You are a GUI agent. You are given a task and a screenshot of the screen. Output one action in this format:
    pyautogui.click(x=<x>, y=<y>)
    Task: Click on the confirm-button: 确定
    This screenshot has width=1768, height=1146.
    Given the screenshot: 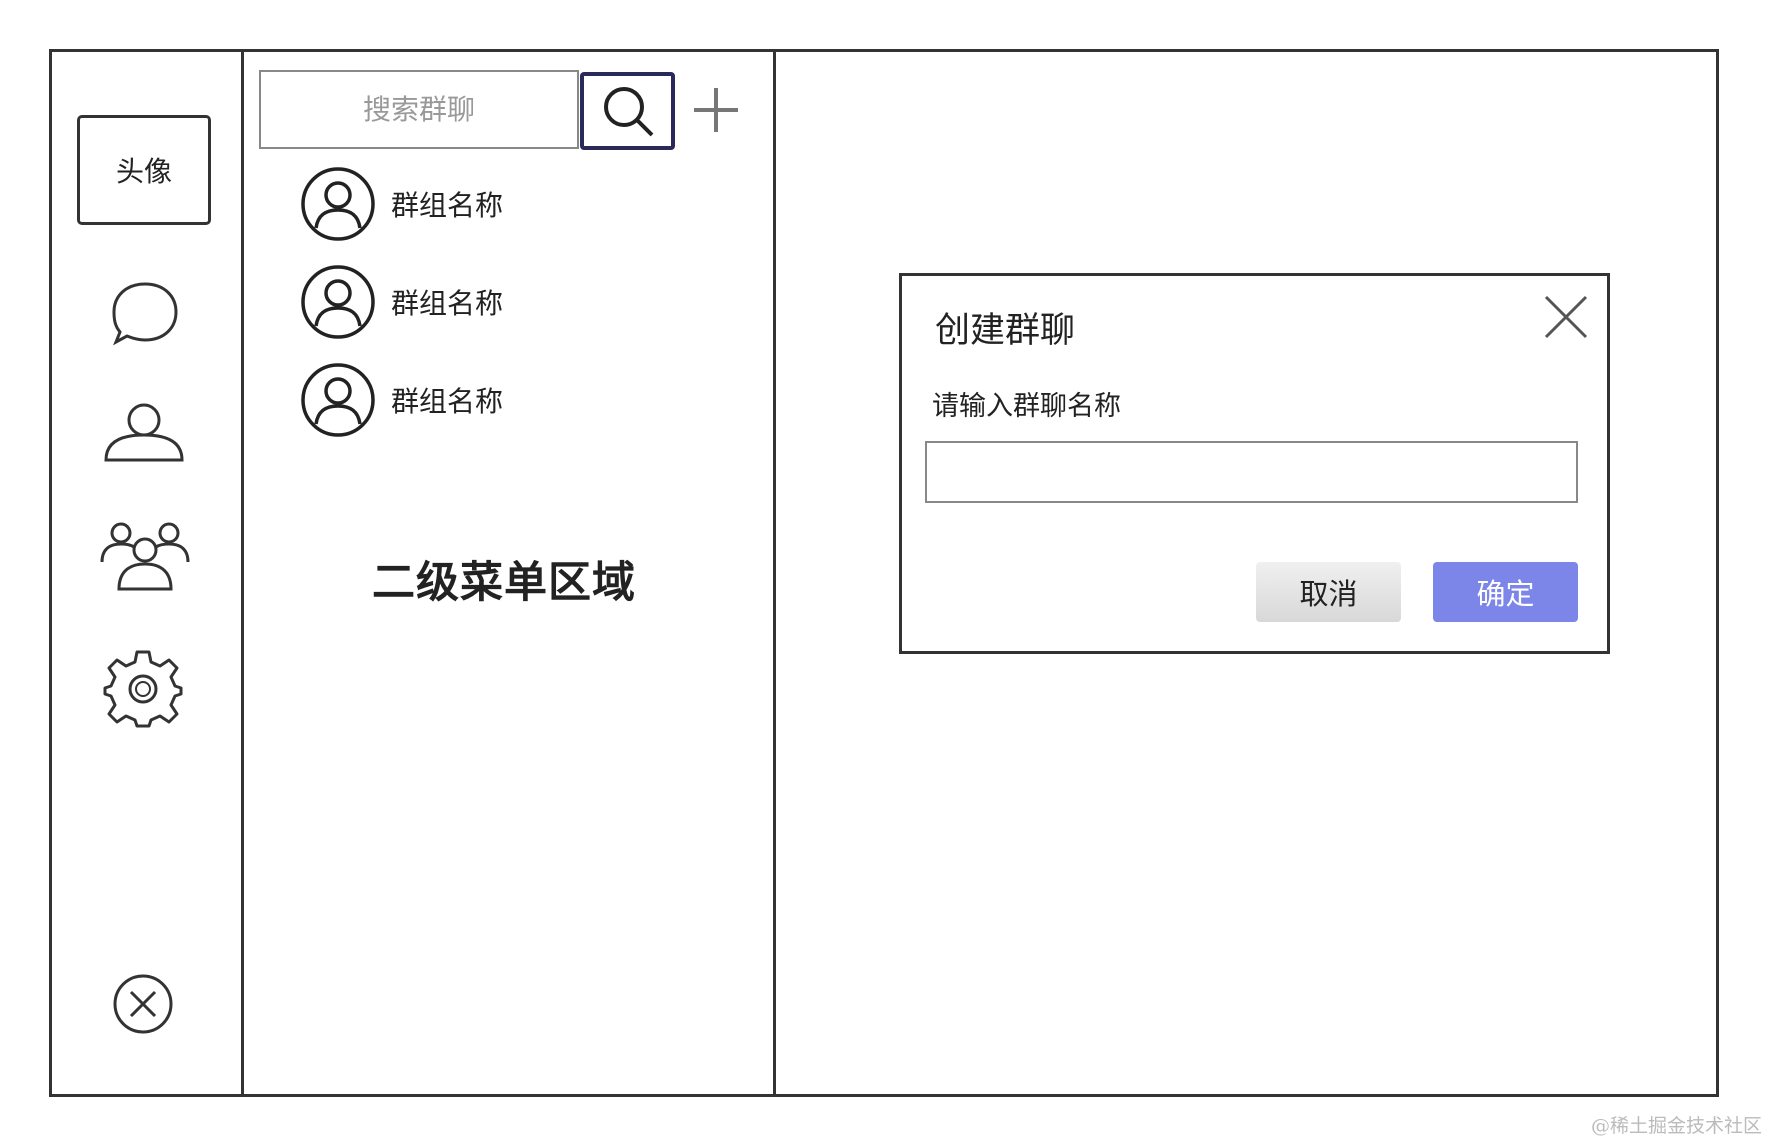 What is the action you would take?
    pyautogui.click(x=1505, y=592)
    